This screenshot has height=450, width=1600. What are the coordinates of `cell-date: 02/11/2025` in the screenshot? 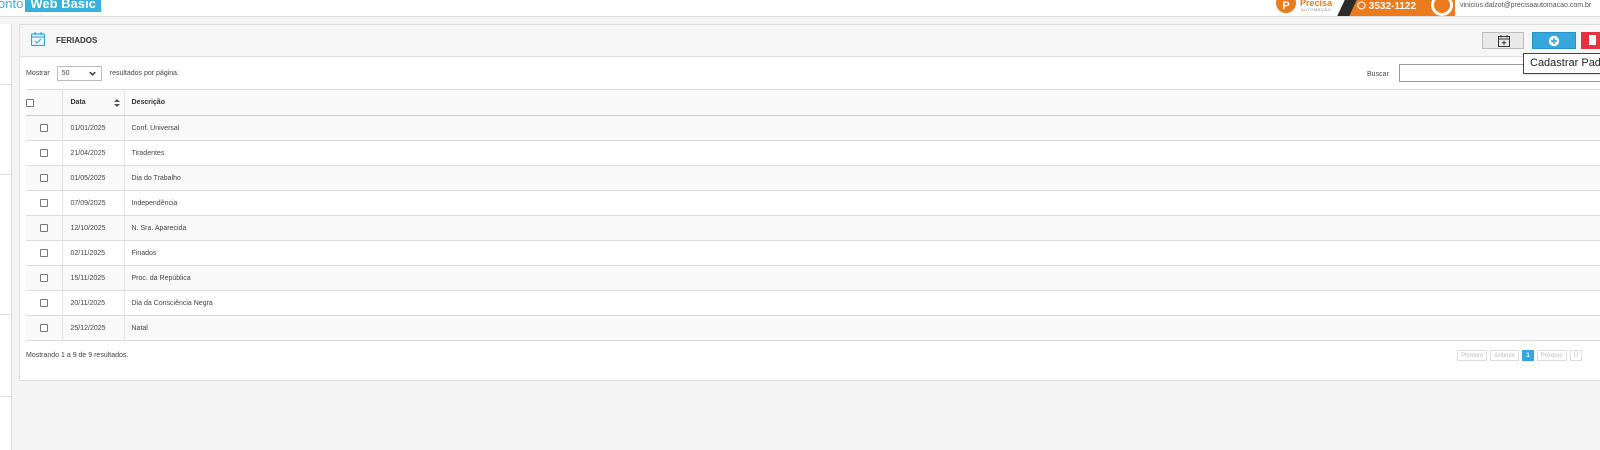 It's located at (93, 253).